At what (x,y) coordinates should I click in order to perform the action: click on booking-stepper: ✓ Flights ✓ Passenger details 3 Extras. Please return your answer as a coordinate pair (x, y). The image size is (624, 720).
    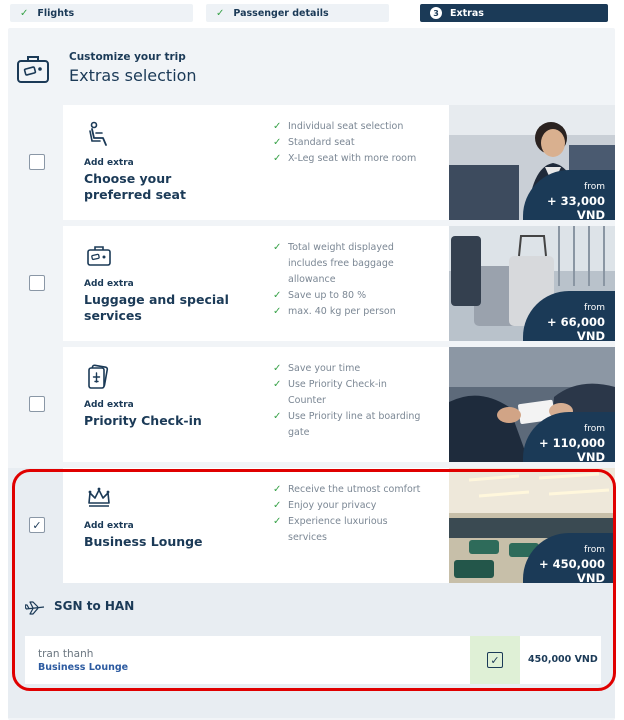
    Looking at the image, I should click on (309, 13).